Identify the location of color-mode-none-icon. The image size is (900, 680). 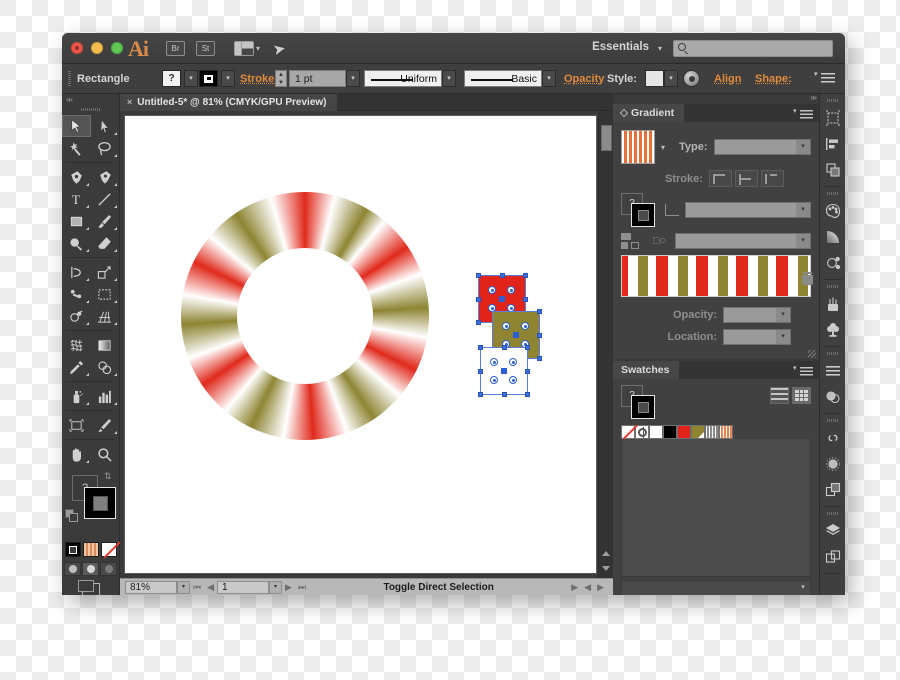
(108, 549).